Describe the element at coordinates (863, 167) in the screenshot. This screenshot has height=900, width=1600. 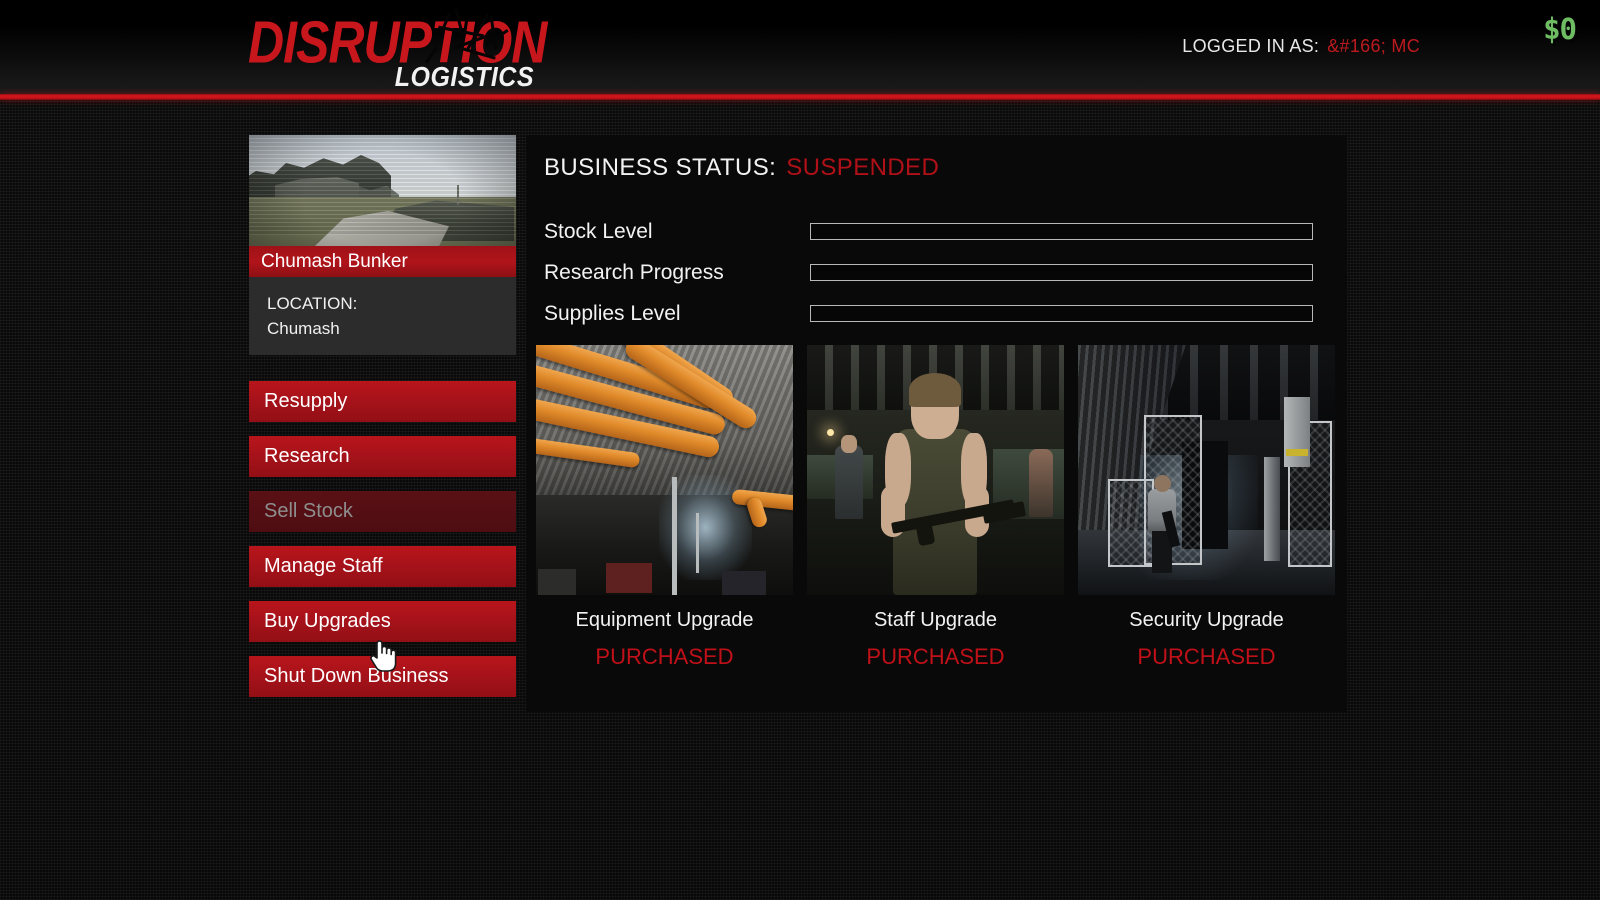
I see `business-status-value: SUSPENDED` at that location.